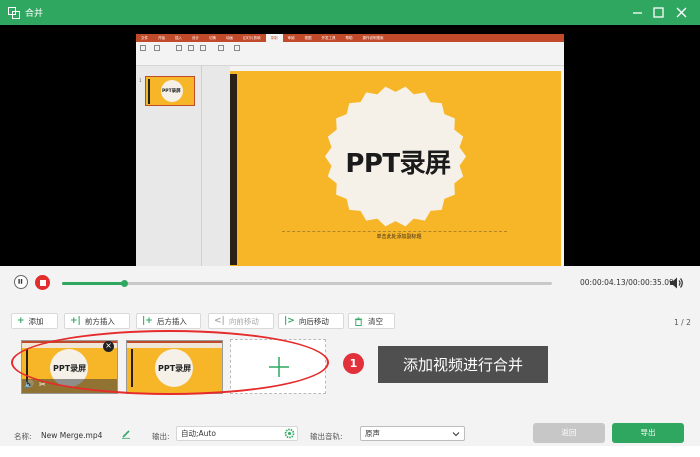  Describe the element at coordinates (71, 435) in the screenshot. I see `name-value: New Merge.mp4` at that location.